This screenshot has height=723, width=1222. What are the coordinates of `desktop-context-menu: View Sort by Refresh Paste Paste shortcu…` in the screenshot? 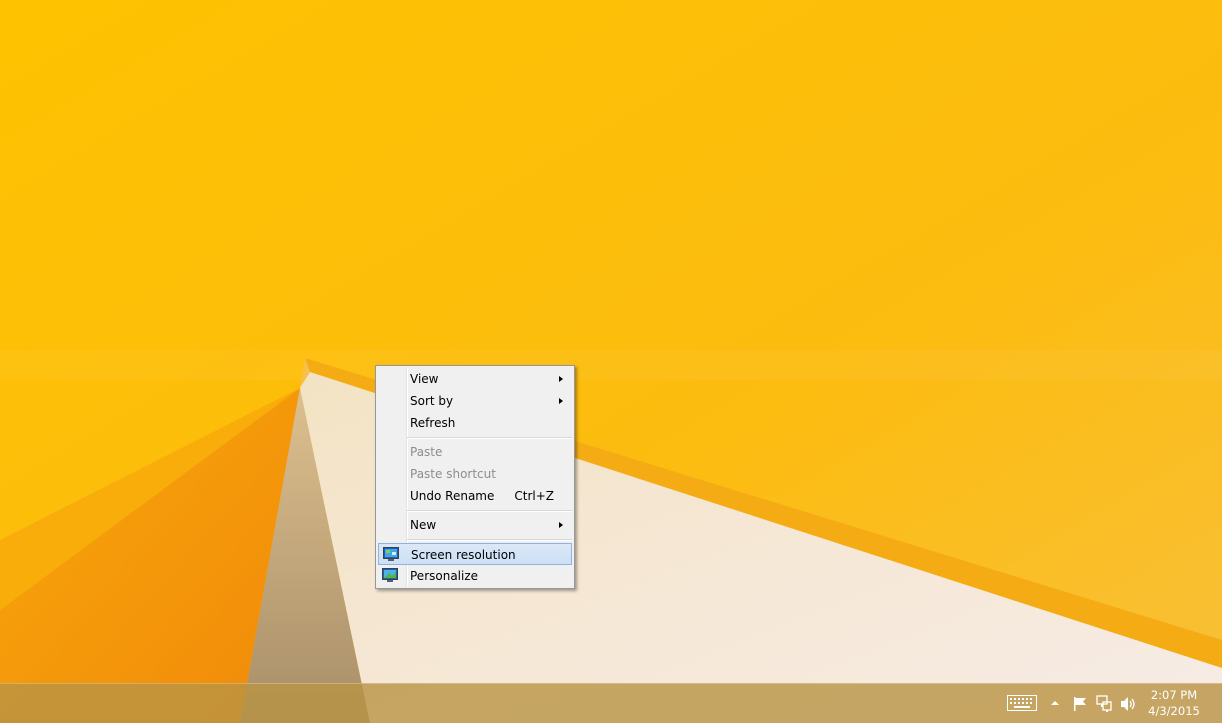 It's located at (475, 477).